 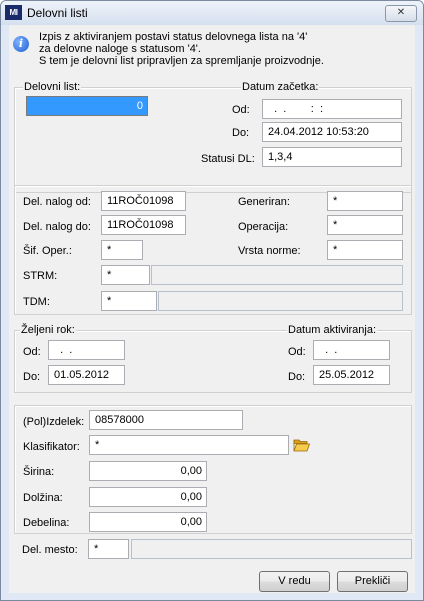 I want to click on delovni-list-input: 0, so click(x=87, y=106).